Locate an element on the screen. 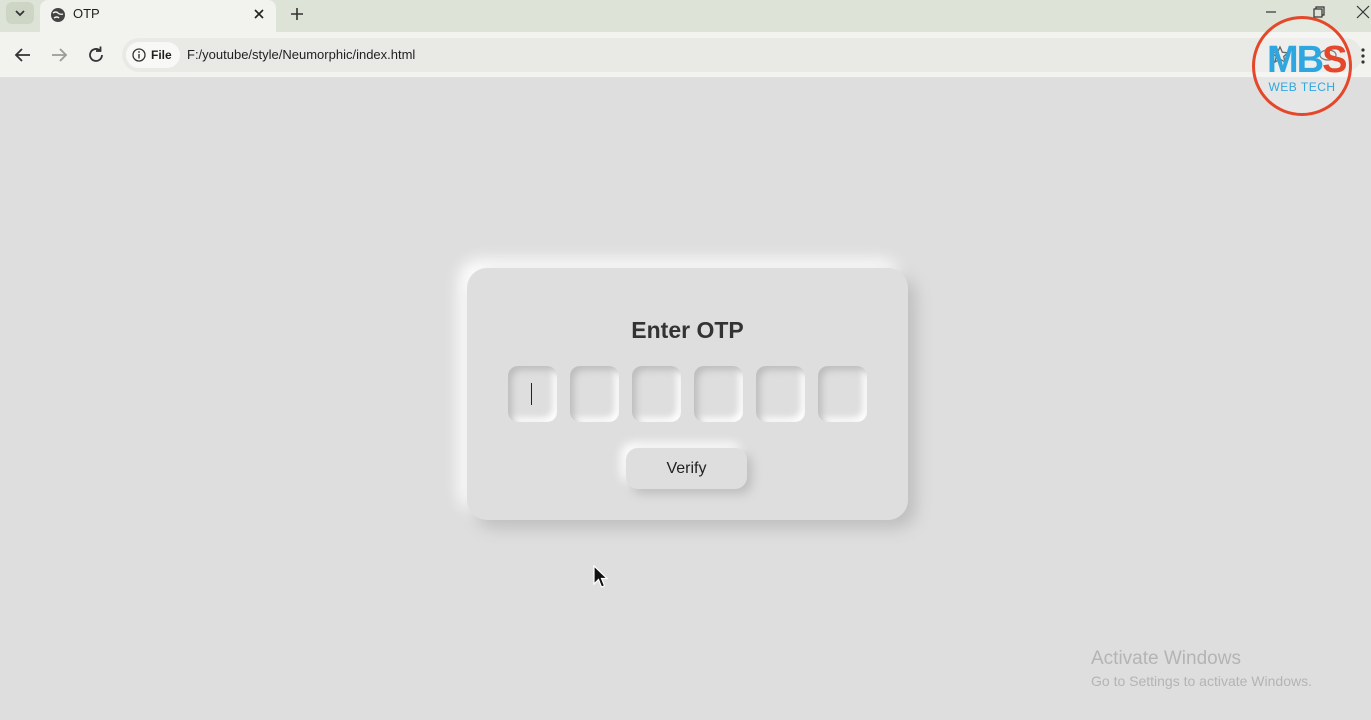  verify-button: Verify is located at coordinates (686, 468).